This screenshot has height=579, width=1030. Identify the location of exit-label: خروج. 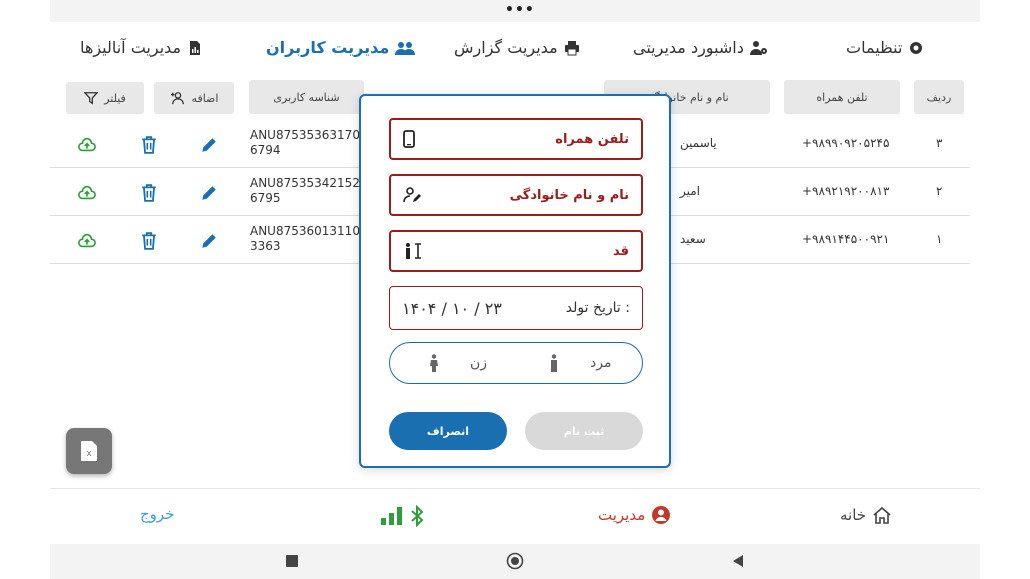
(157, 514).